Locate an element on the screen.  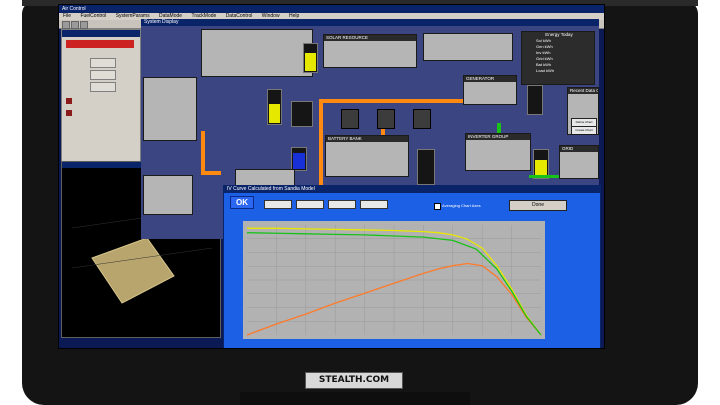
averaging-label: Averaging Chart Axes is located at coordinates (461, 205).